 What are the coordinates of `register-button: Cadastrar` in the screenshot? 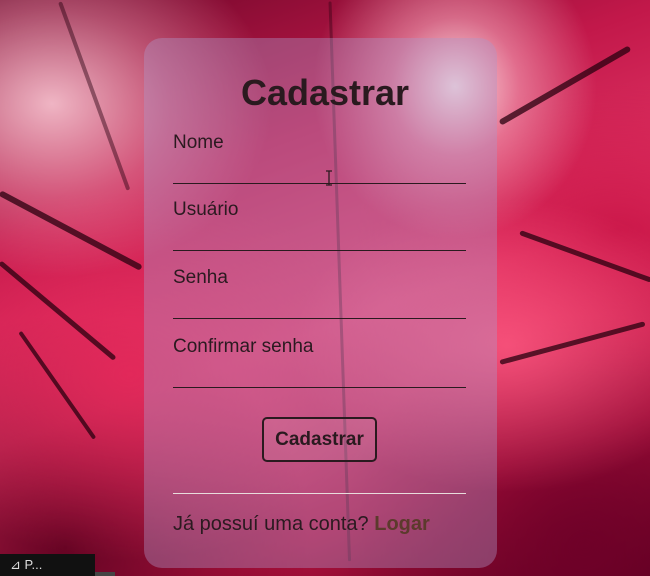 It's located at (319, 439).